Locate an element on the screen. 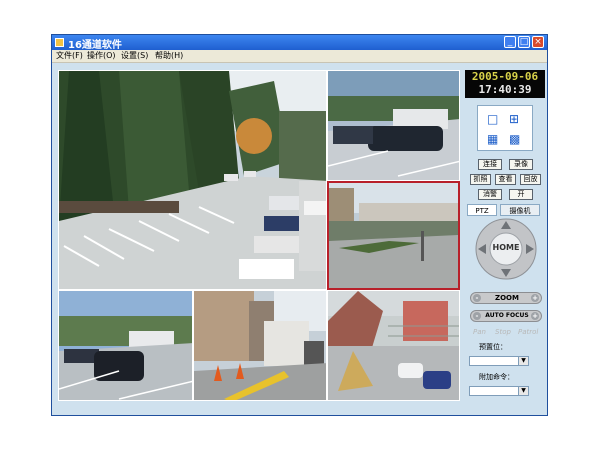  layout-4x4-icon: ▩ is located at coordinates (514, 139).